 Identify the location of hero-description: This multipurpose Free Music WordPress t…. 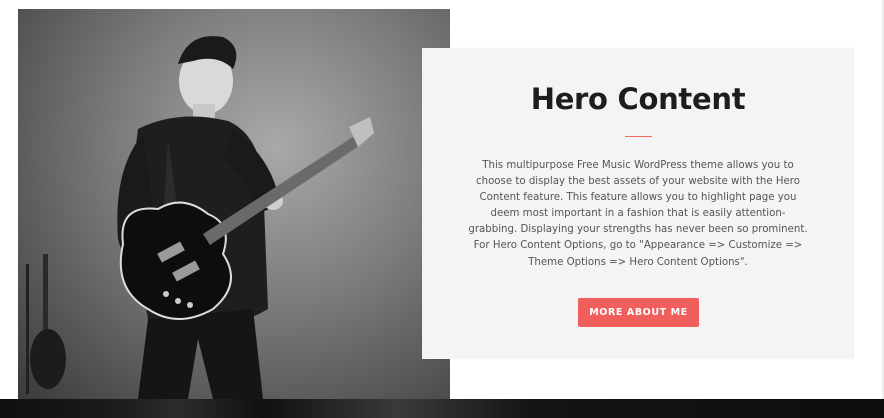
(638, 214).